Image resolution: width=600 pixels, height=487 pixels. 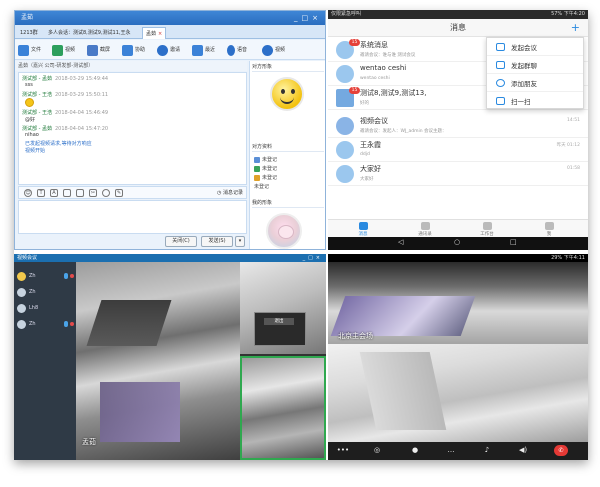 I want to click on screenshot-button: 截屏, so click(x=98, y=50).